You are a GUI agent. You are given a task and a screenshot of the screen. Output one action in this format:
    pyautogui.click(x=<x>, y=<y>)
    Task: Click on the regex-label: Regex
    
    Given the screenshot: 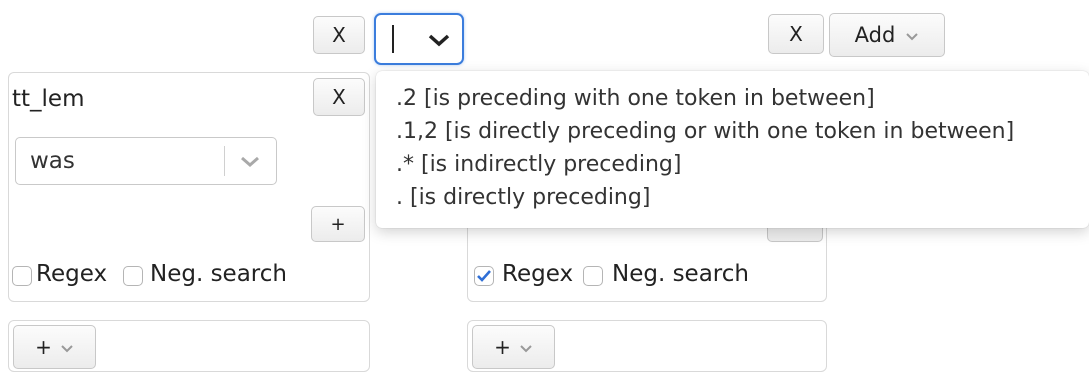 What is the action you would take?
    pyautogui.click(x=72, y=274)
    